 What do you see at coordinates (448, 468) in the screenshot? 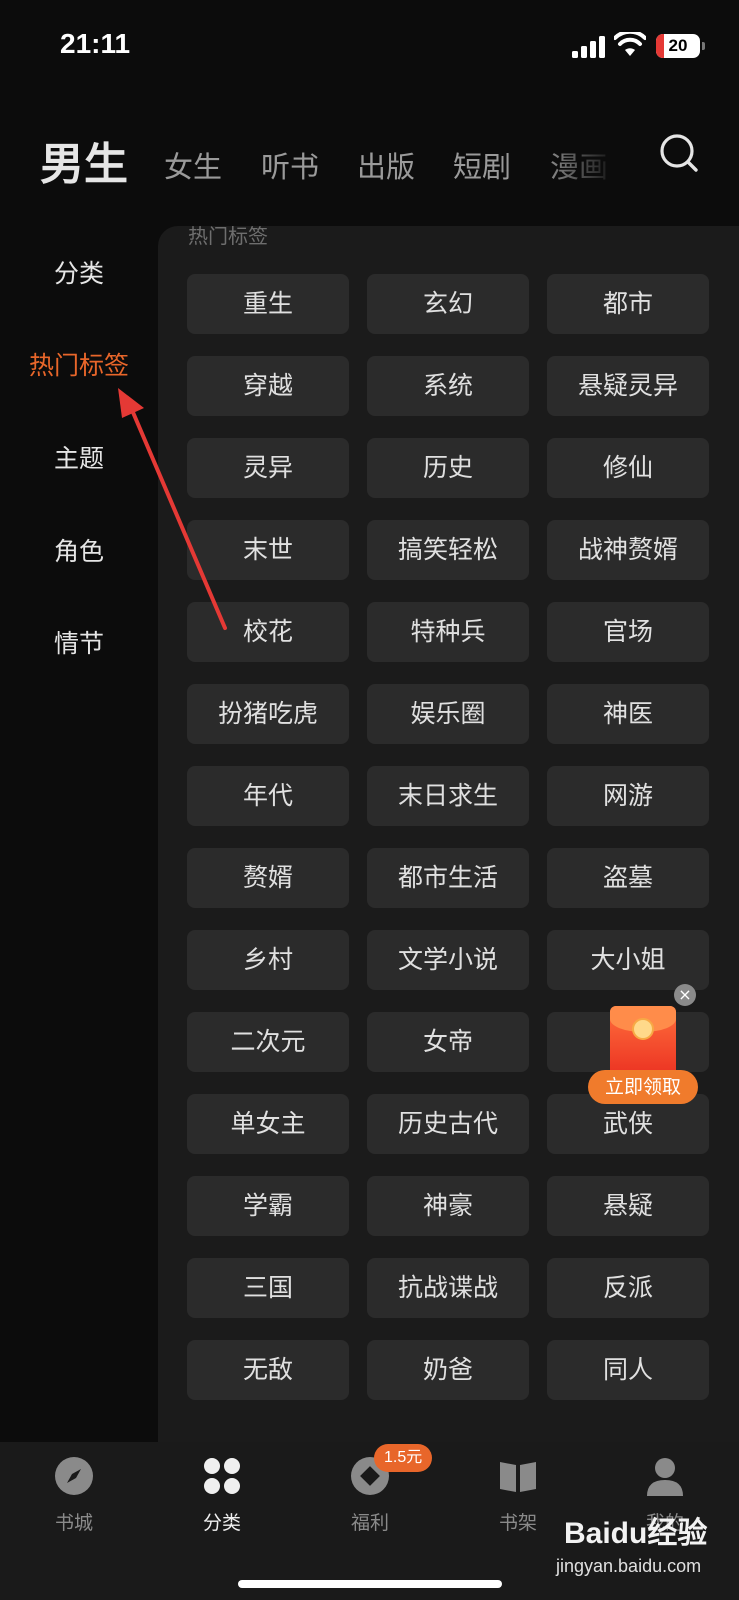
I see `tag-button: 历史` at bounding box center [448, 468].